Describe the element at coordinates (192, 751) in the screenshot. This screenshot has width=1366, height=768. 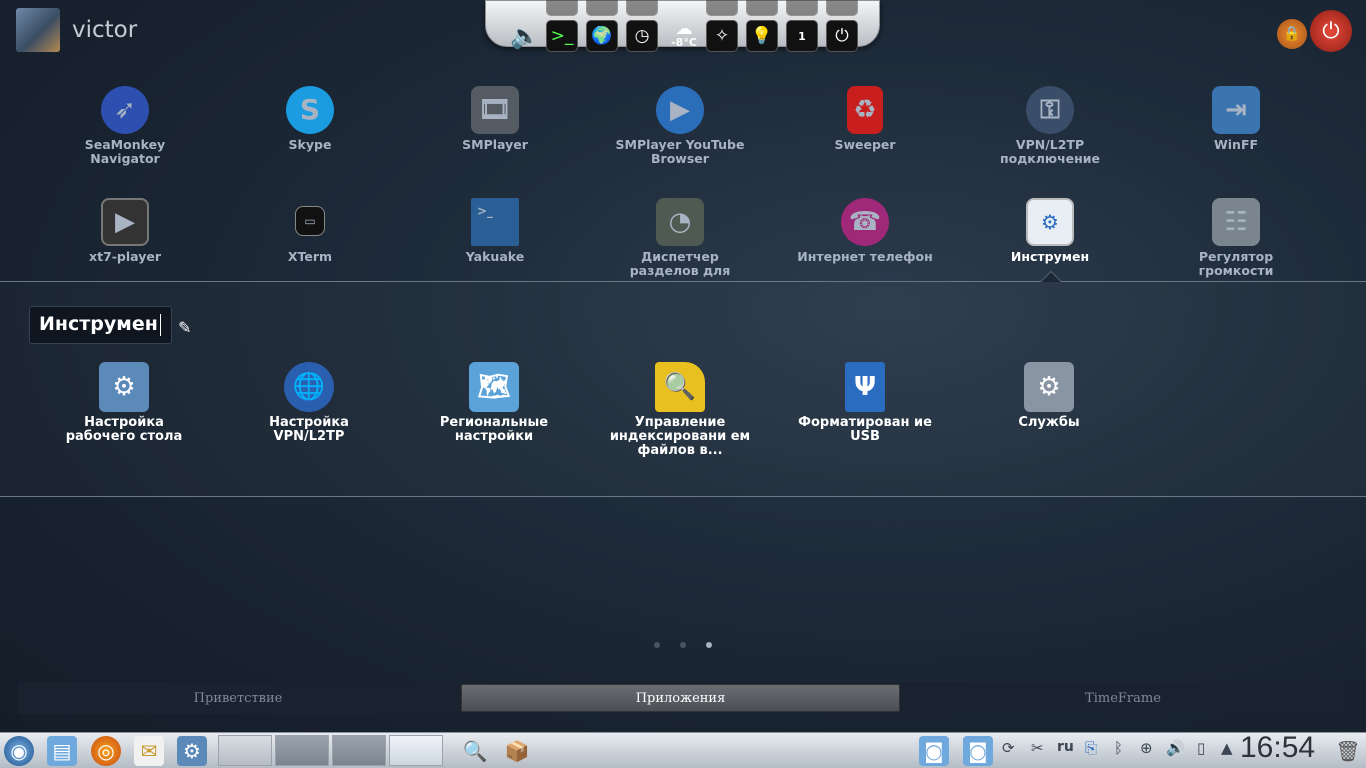
I see `desktop-settings-task-icon: ⚙` at that location.